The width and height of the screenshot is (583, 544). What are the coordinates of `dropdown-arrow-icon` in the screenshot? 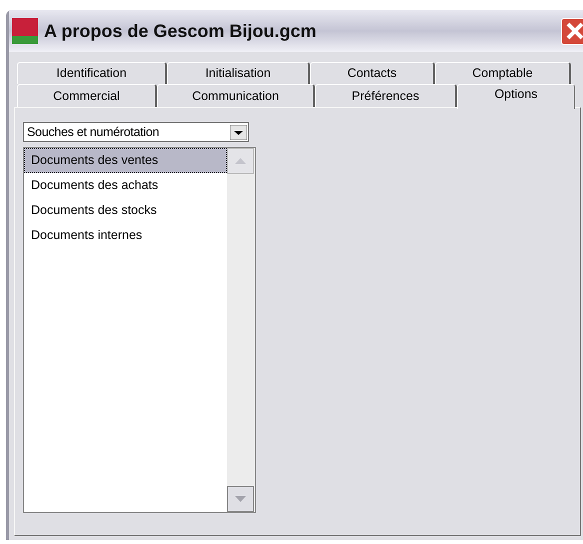 It's located at (238, 132).